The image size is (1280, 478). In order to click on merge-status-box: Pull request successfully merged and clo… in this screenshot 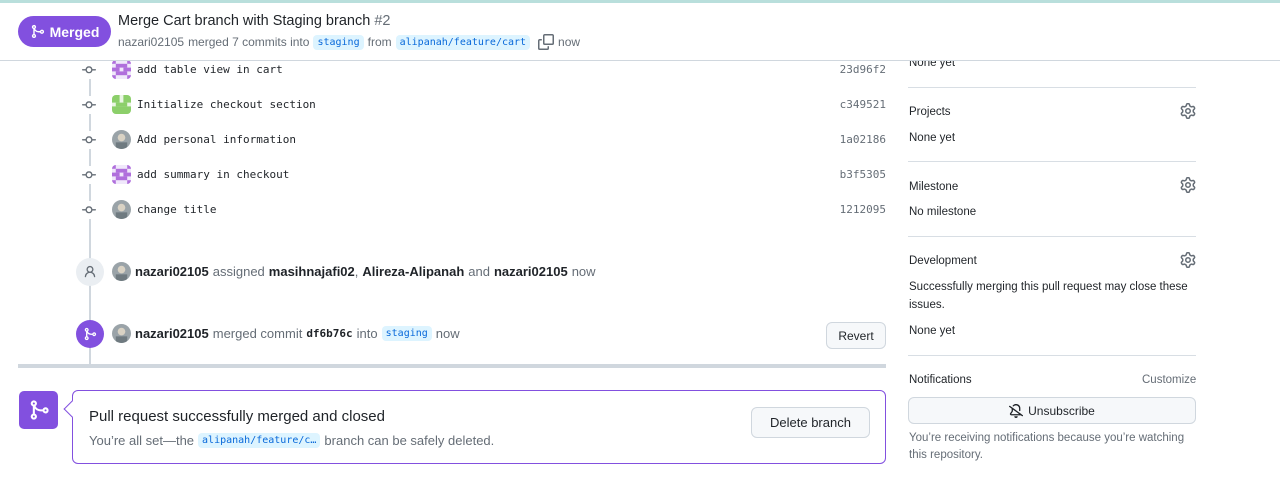, I will do `click(479, 427)`.